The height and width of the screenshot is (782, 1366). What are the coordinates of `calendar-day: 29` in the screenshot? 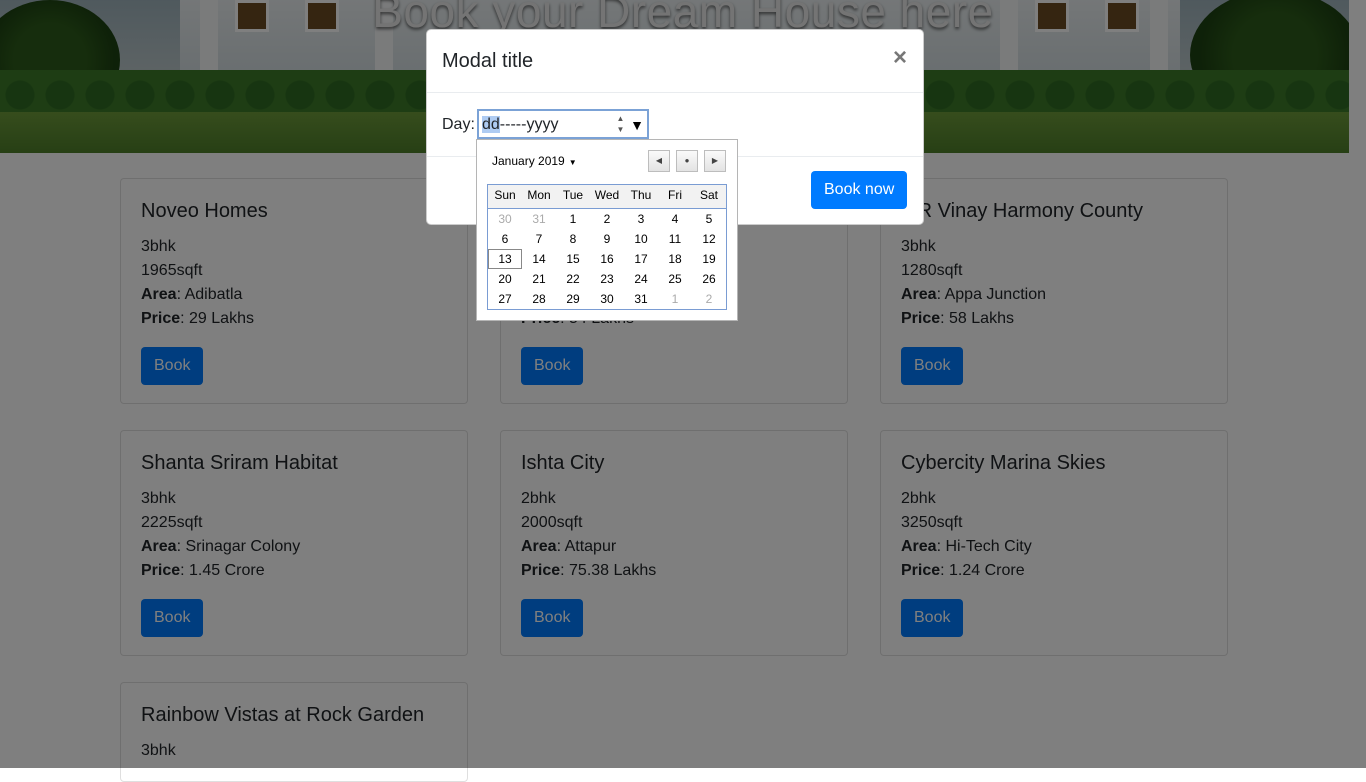 It's located at (573, 299).